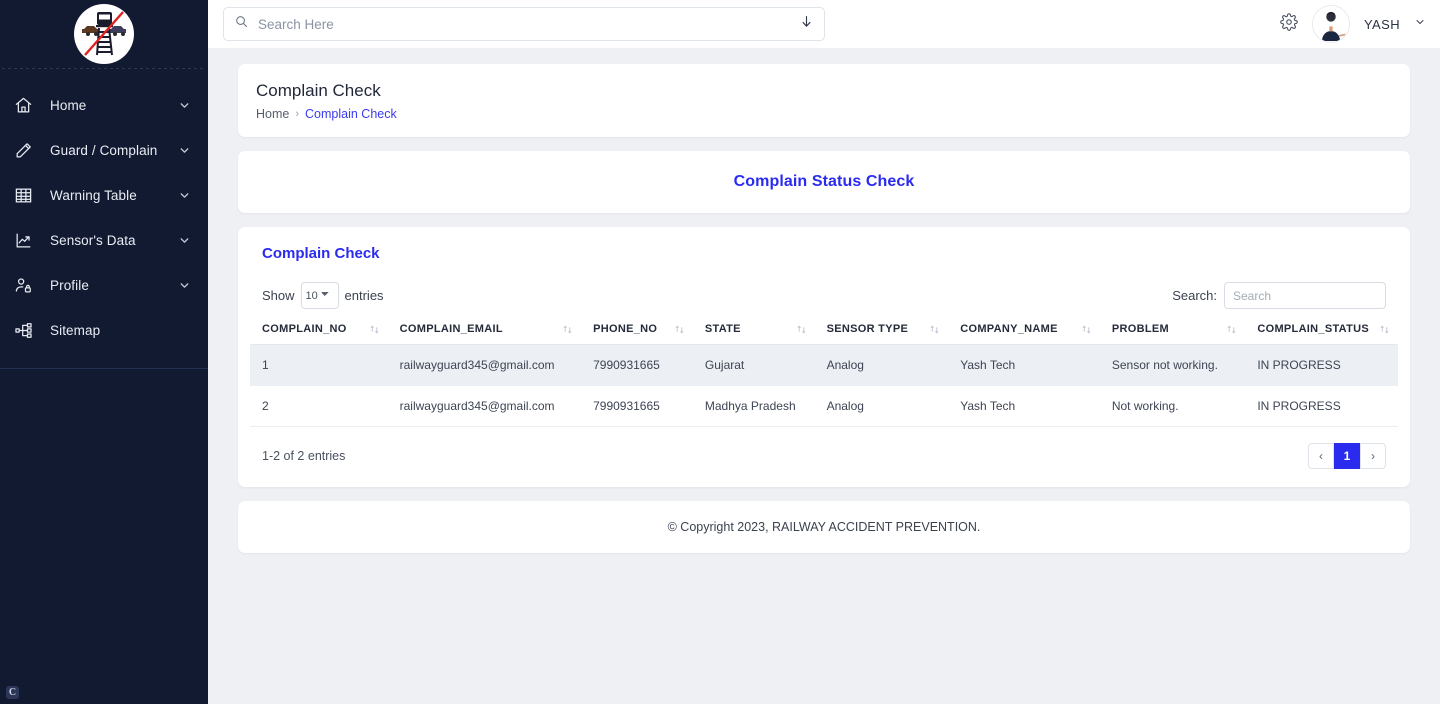  I want to click on pagination-next-button: ›, so click(1373, 456).